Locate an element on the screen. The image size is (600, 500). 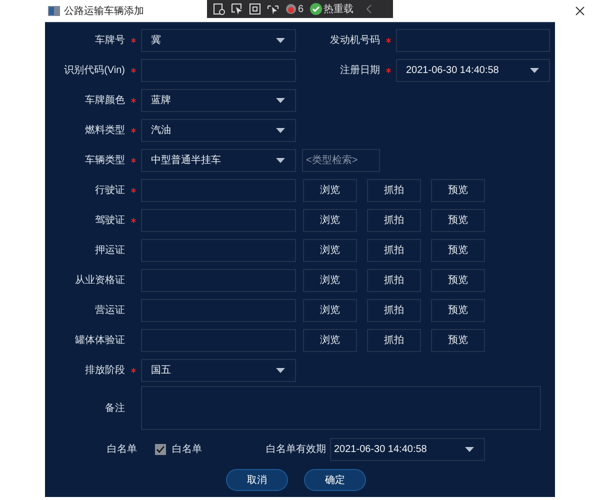
field-label: 从业资格证 is located at coordinates (99, 281).